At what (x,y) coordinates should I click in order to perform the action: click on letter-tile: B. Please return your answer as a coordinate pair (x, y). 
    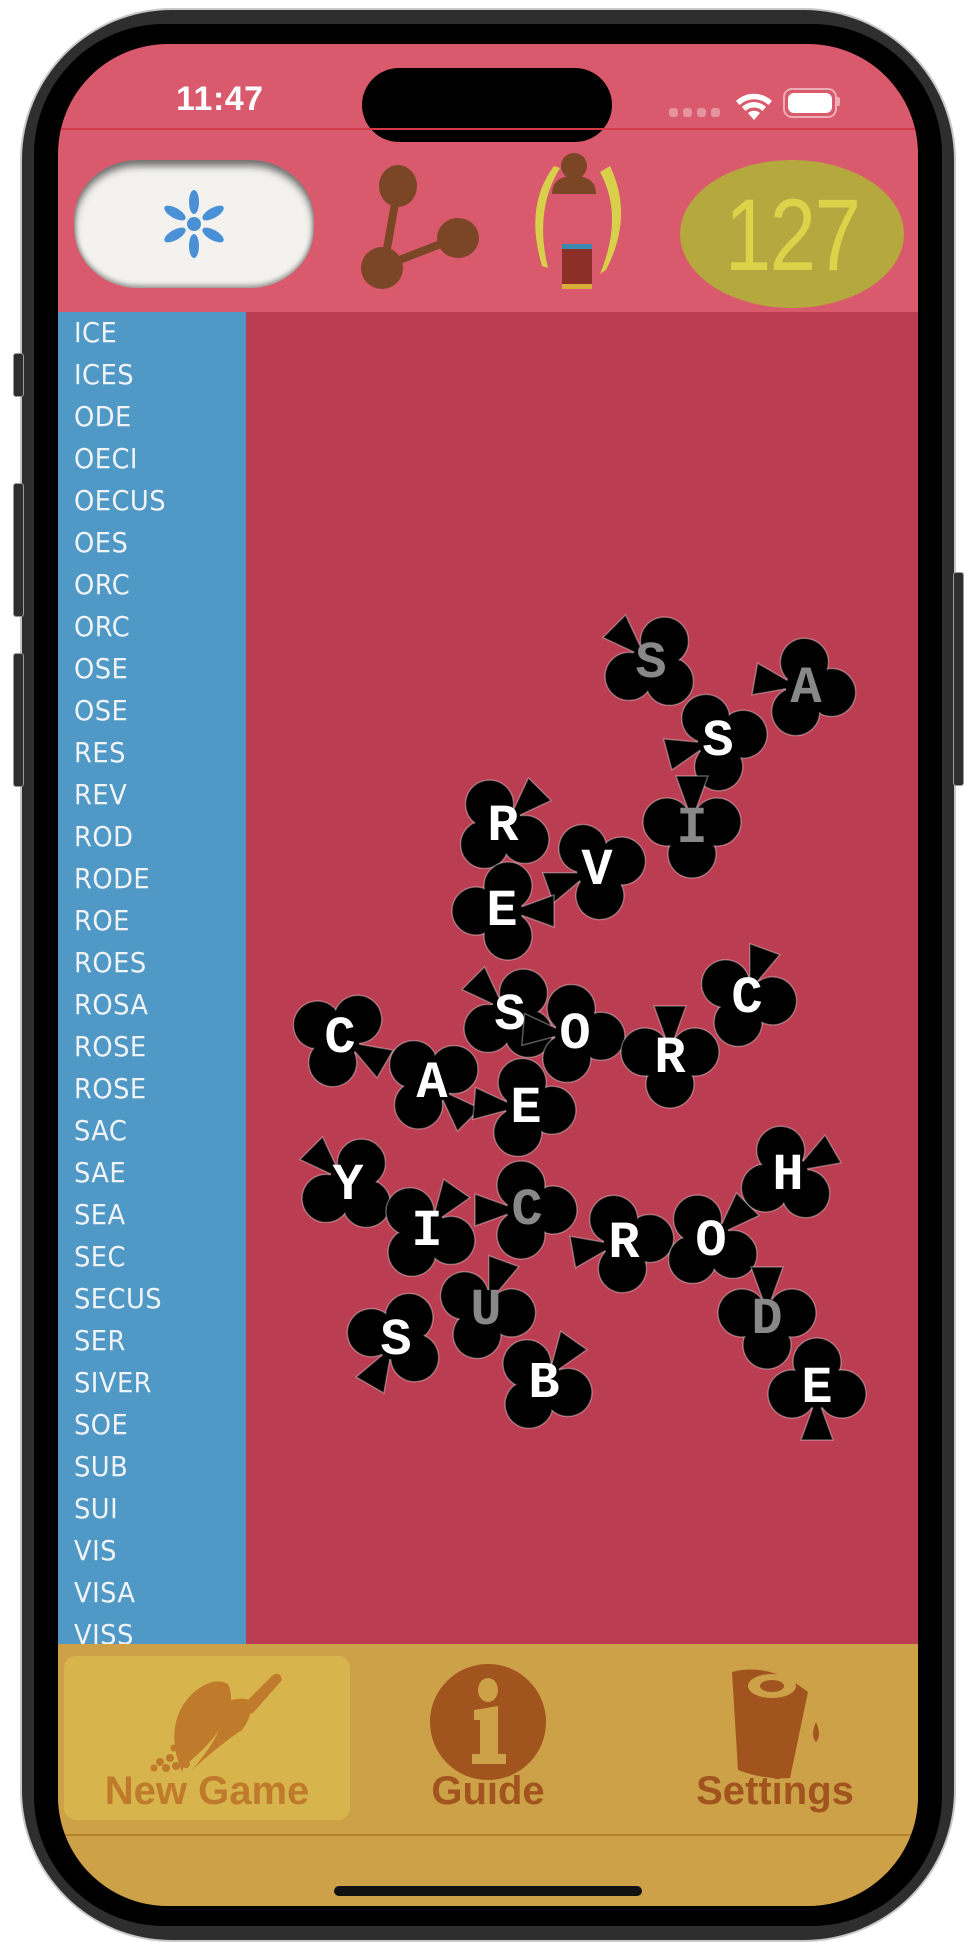
    Looking at the image, I should click on (544, 1382).